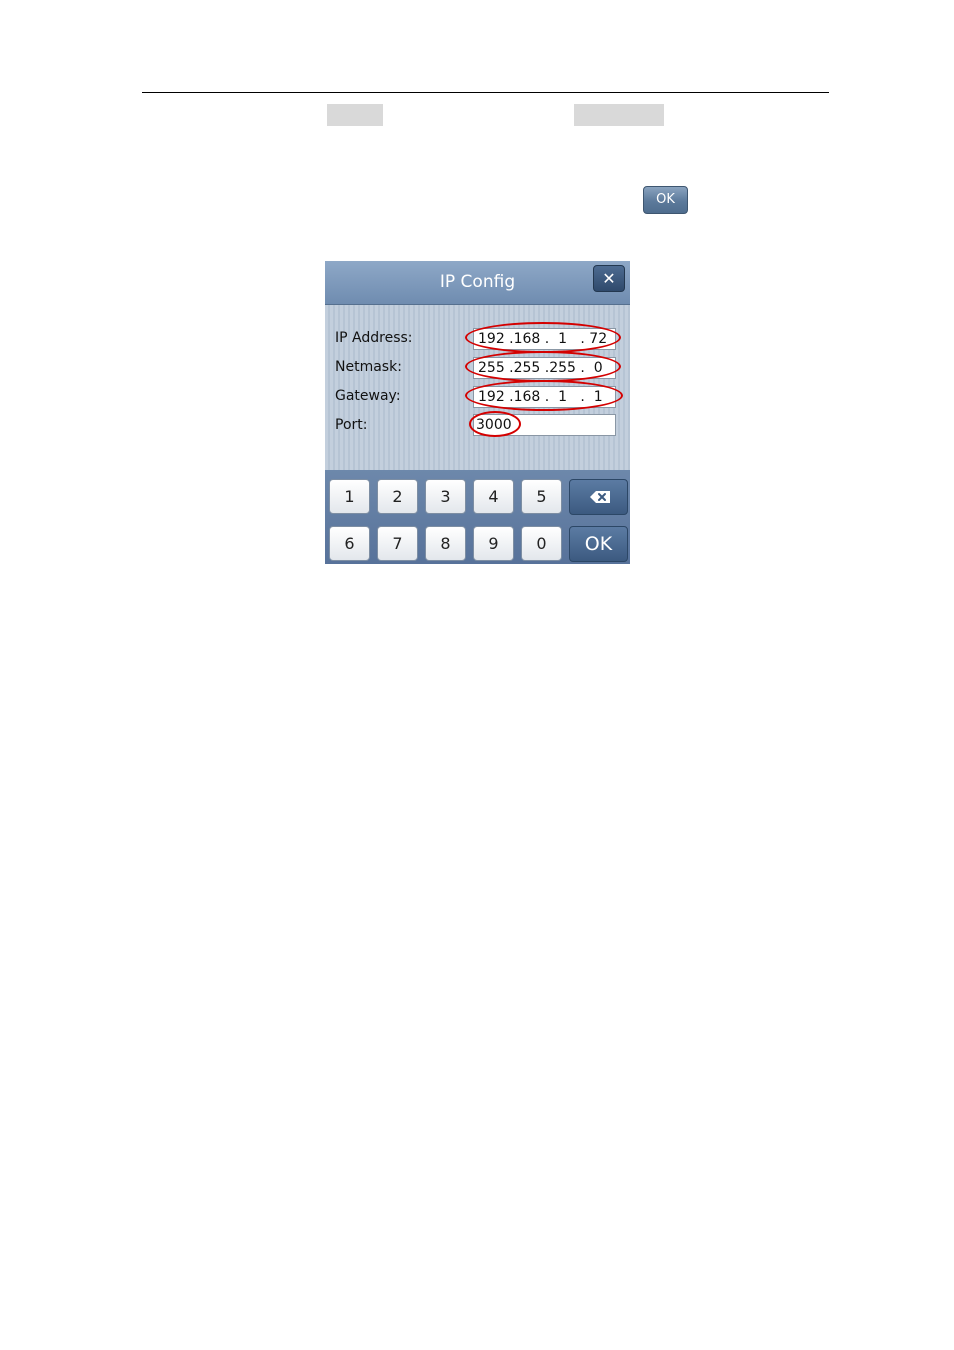 Image resolution: width=954 pixels, height=1350 pixels. I want to click on port-highlight-oval, so click(495, 424).